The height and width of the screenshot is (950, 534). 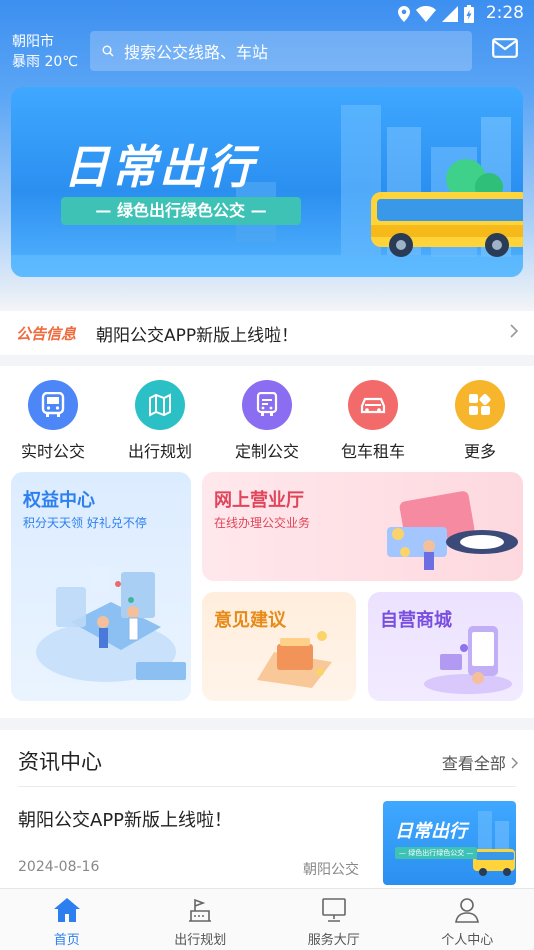 I want to click on weather-text: 暴雨 20℃, so click(x=45, y=62).